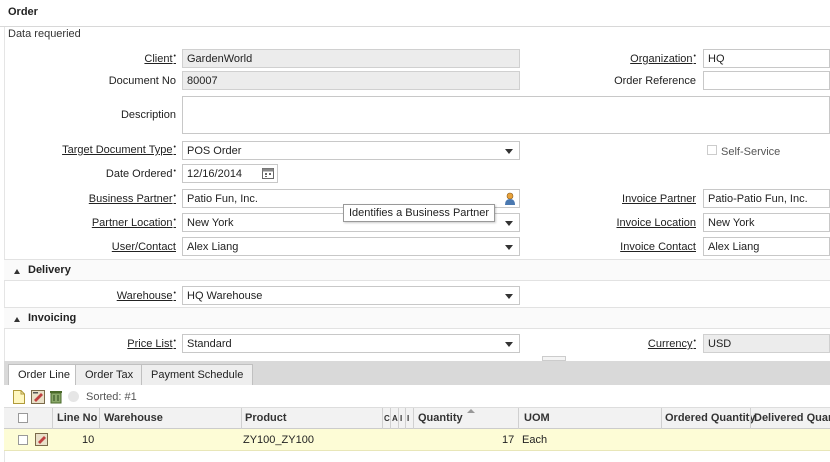 This screenshot has width=830, height=462. What do you see at coordinates (766, 80) in the screenshot?
I see `order-reference-field` at bounding box center [766, 80].